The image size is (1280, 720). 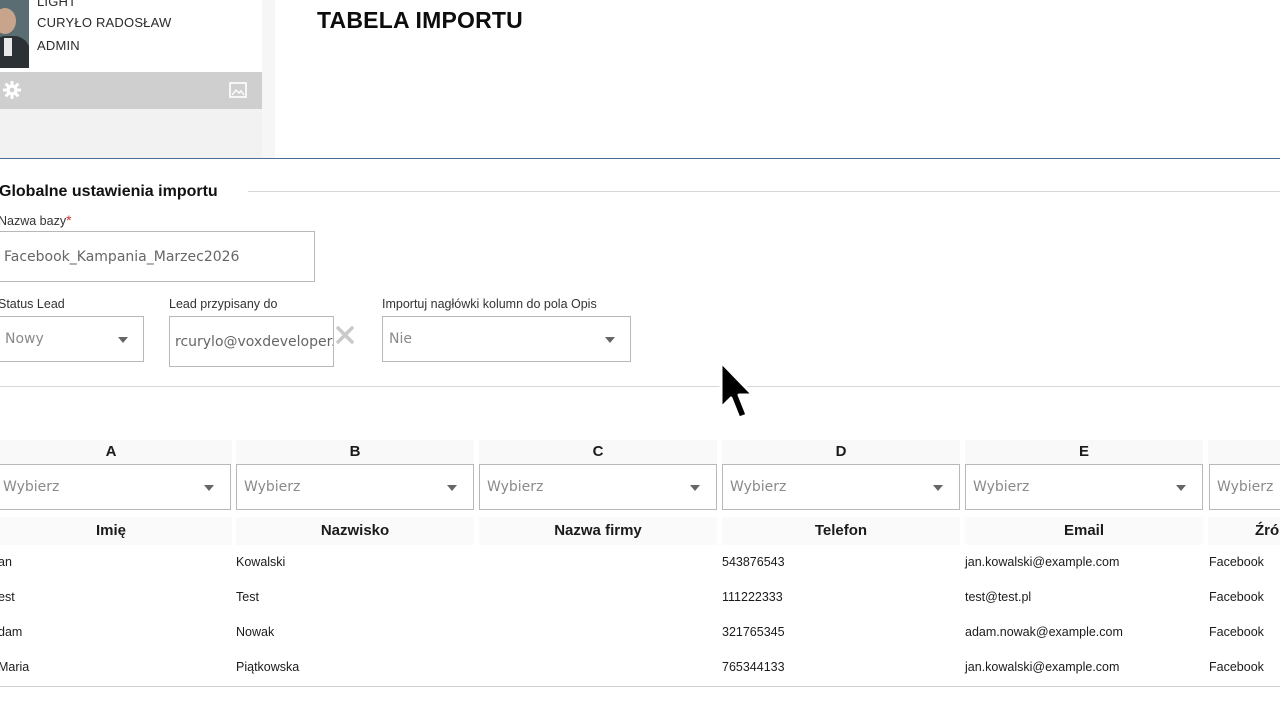 I want to click on column-letter-d: D, so click(x=841, y=452).